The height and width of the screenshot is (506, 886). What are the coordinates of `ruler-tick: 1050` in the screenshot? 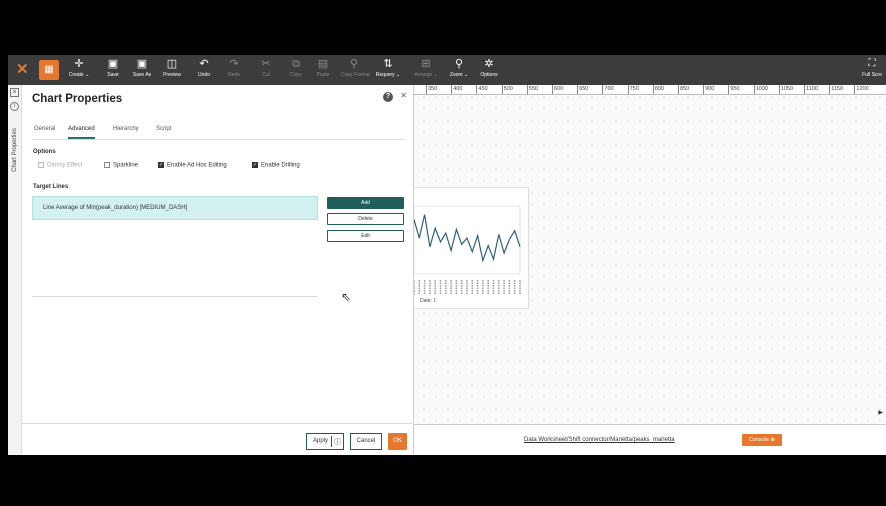 It's located at (786, 89).